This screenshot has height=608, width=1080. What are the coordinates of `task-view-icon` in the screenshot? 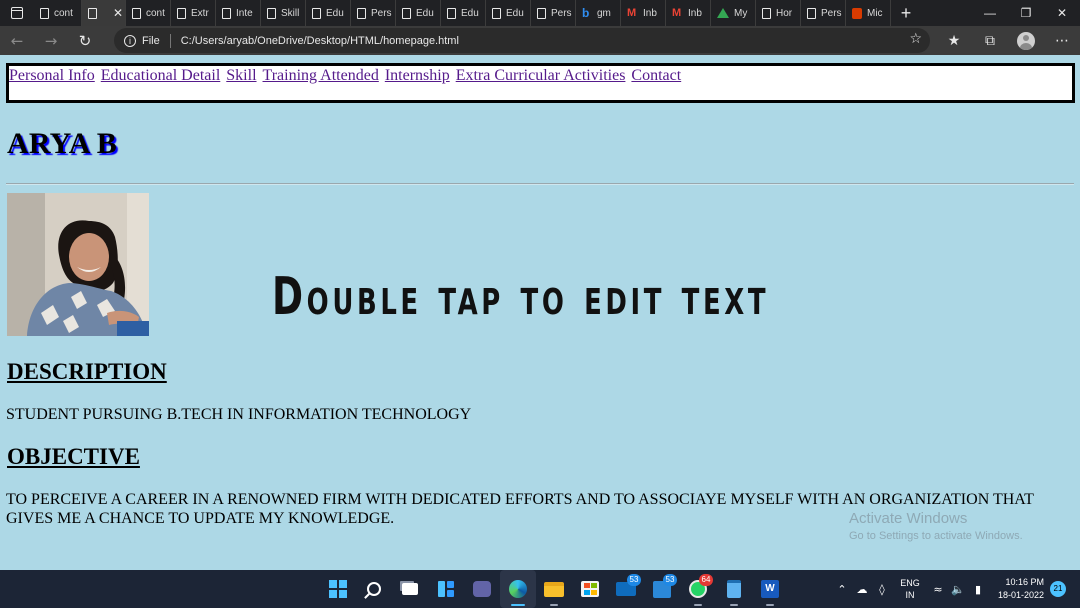 It's located at (410, 589).